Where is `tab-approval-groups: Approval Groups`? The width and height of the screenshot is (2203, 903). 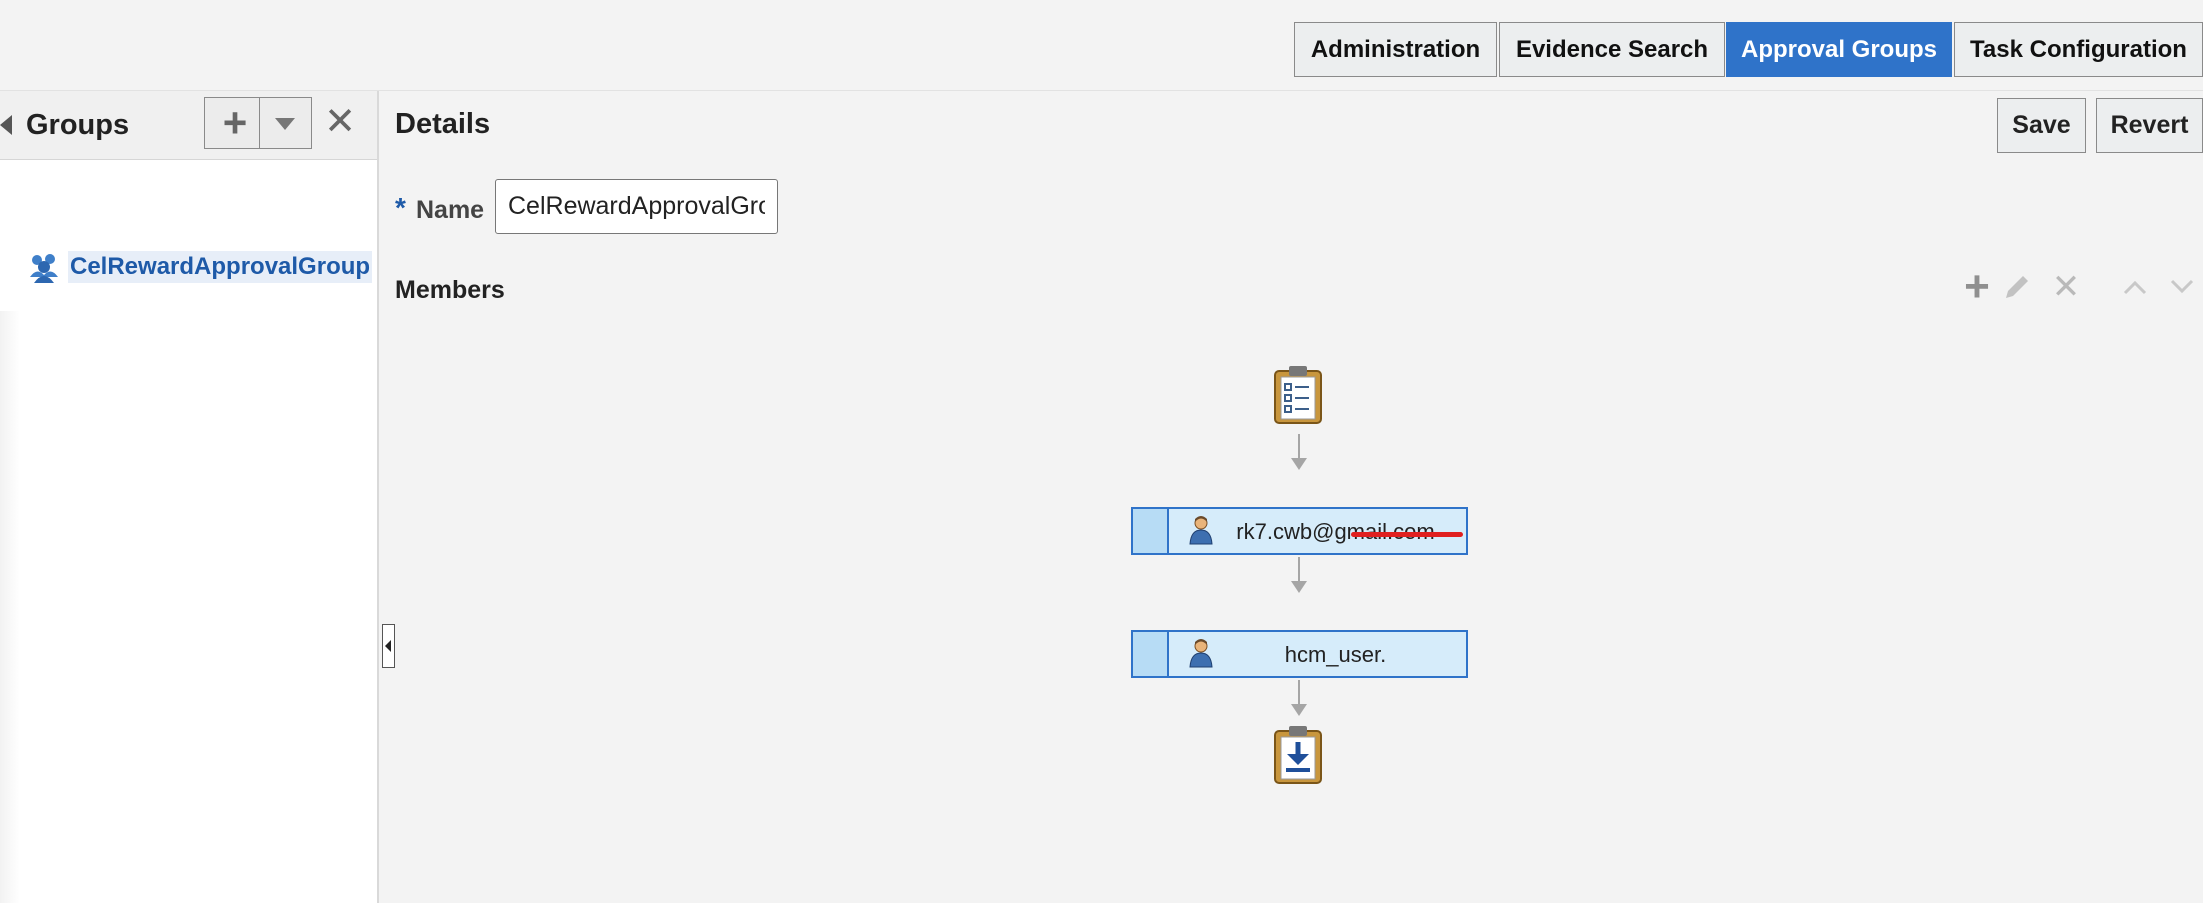 tab-approval-groups: Approval Groups is located at coordinates (1839, 49).